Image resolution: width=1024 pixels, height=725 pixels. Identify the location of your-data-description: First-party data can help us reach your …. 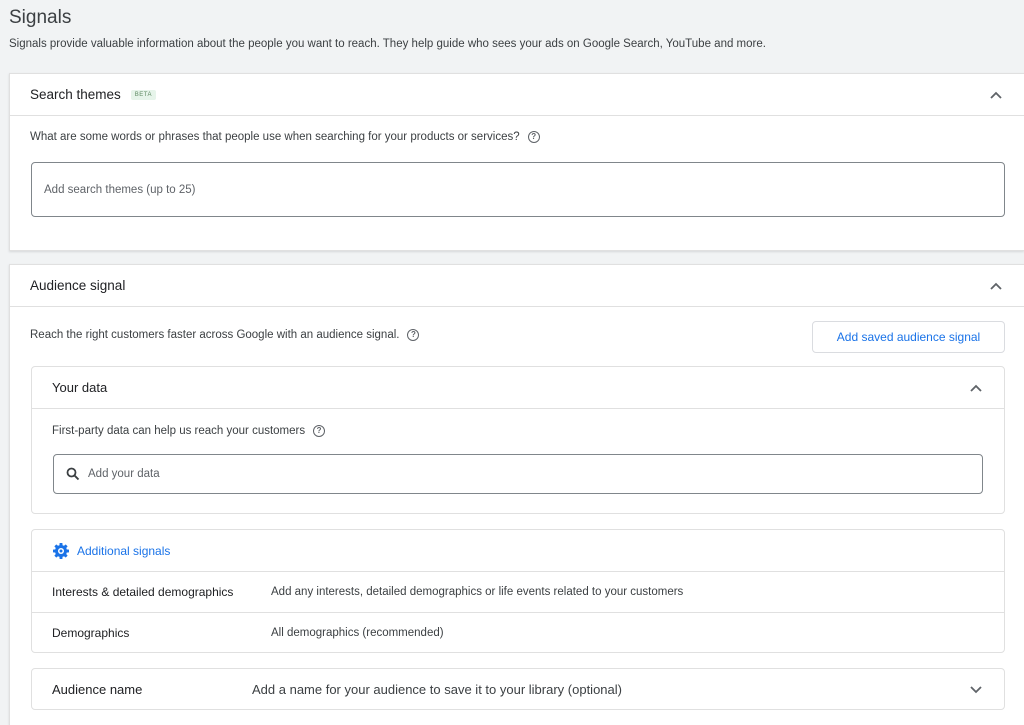
(179, 431).